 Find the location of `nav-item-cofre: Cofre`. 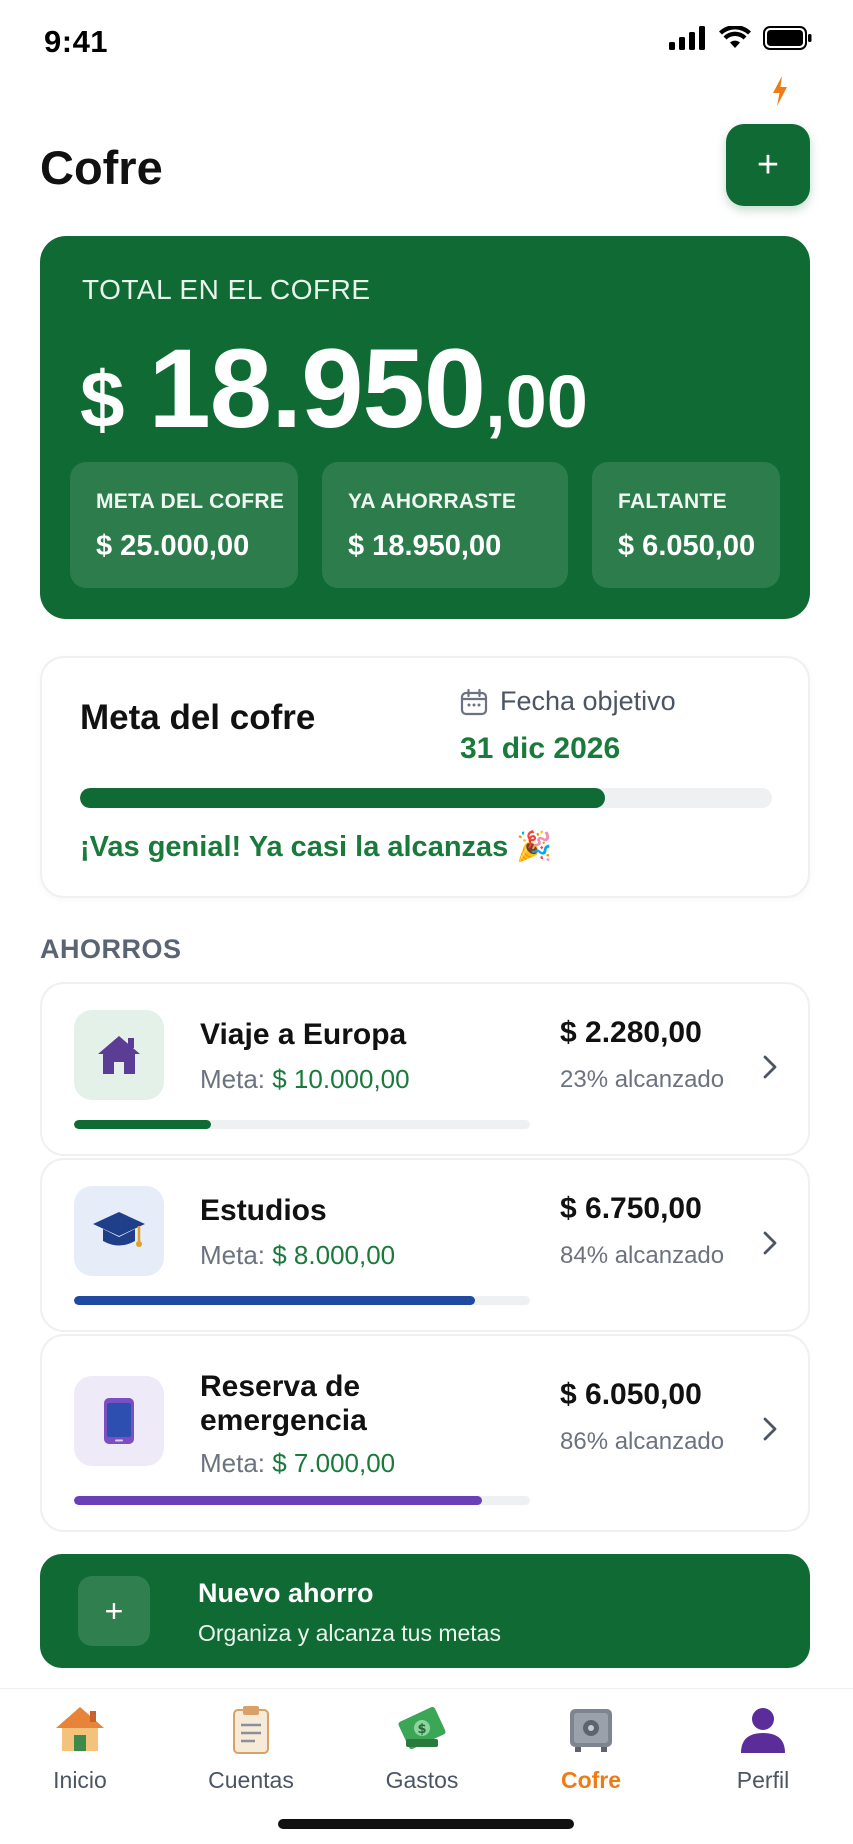

nav-item-cofre: Cofre is located at coordinates (591, 1748).